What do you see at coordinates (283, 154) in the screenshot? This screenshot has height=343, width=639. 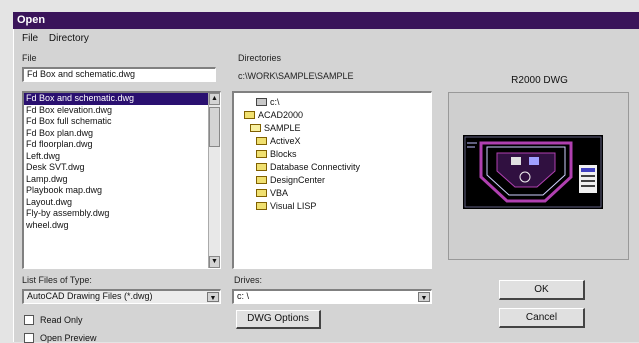 I see `directory-item-label: Blocks` at bounding box center [283, 154].